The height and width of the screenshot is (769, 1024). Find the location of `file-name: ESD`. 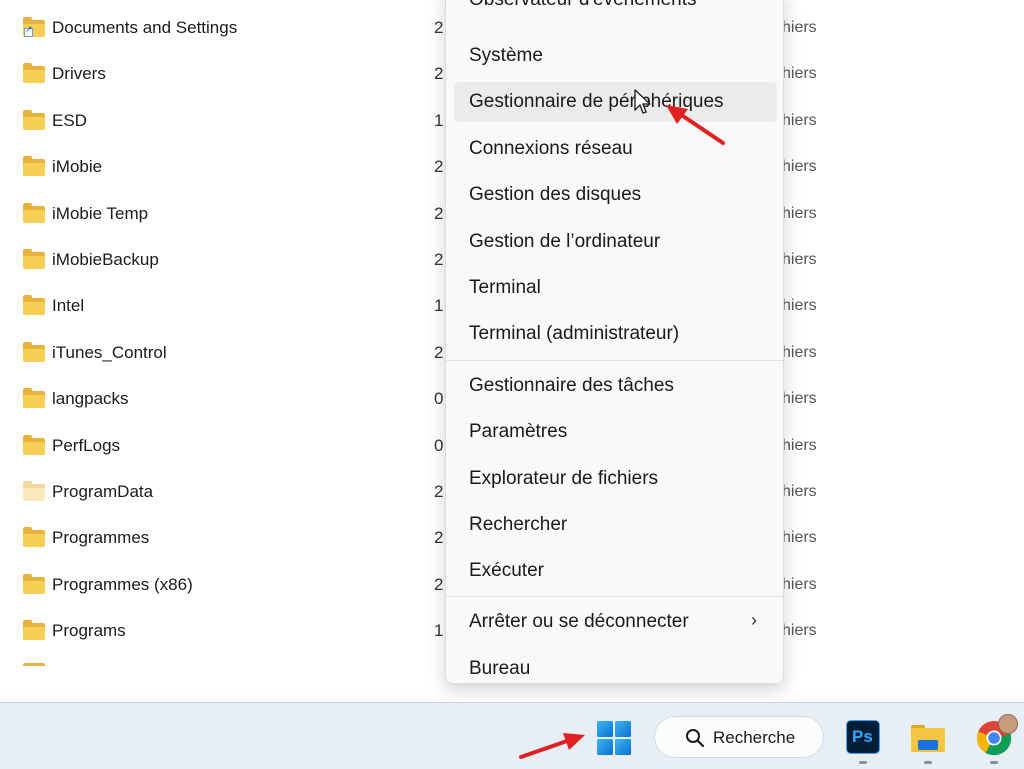

file-name: ESD is located at coordinates (69, 120).